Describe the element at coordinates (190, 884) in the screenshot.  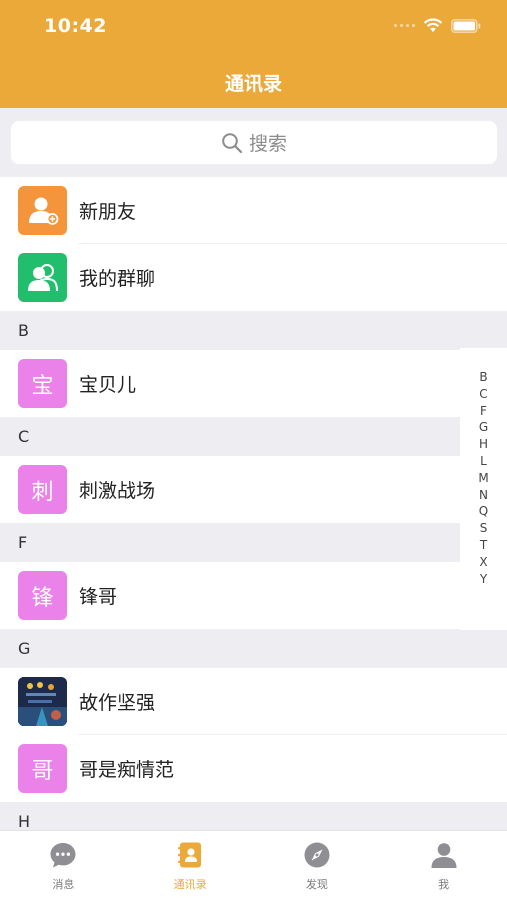
I see `tab-label: 通讯录` at that location.